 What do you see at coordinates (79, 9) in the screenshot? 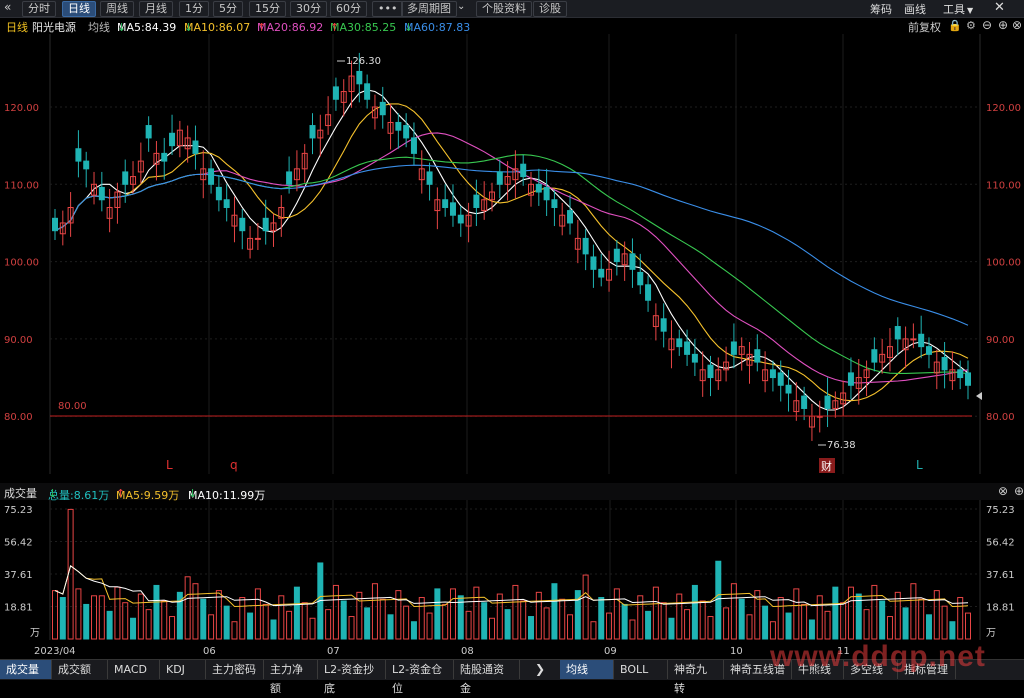
I see `nav-tab-1: 日线` at bounding box center [79, 9].